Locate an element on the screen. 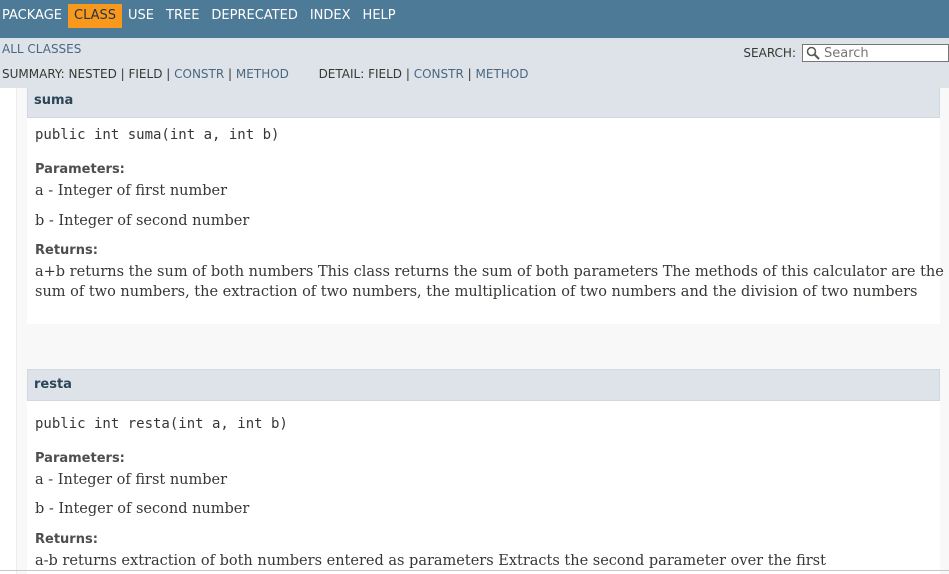 The height and width of the screenshot is (574, 949). detail-prefix: DETAIL: FIELD | is located at coordinates (364, 74).